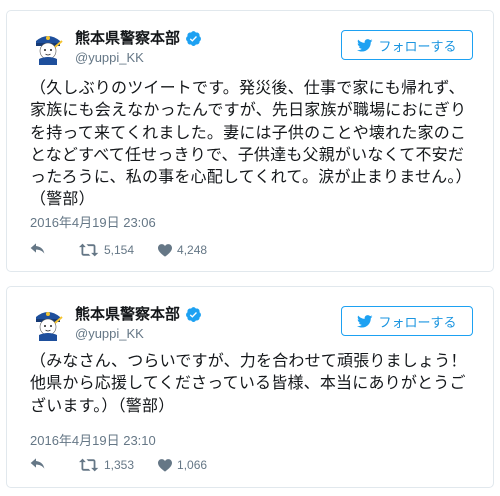 The height and width of the screenshot is (496, 500). I want to click on like-button: 4,248, so click(182, 250).